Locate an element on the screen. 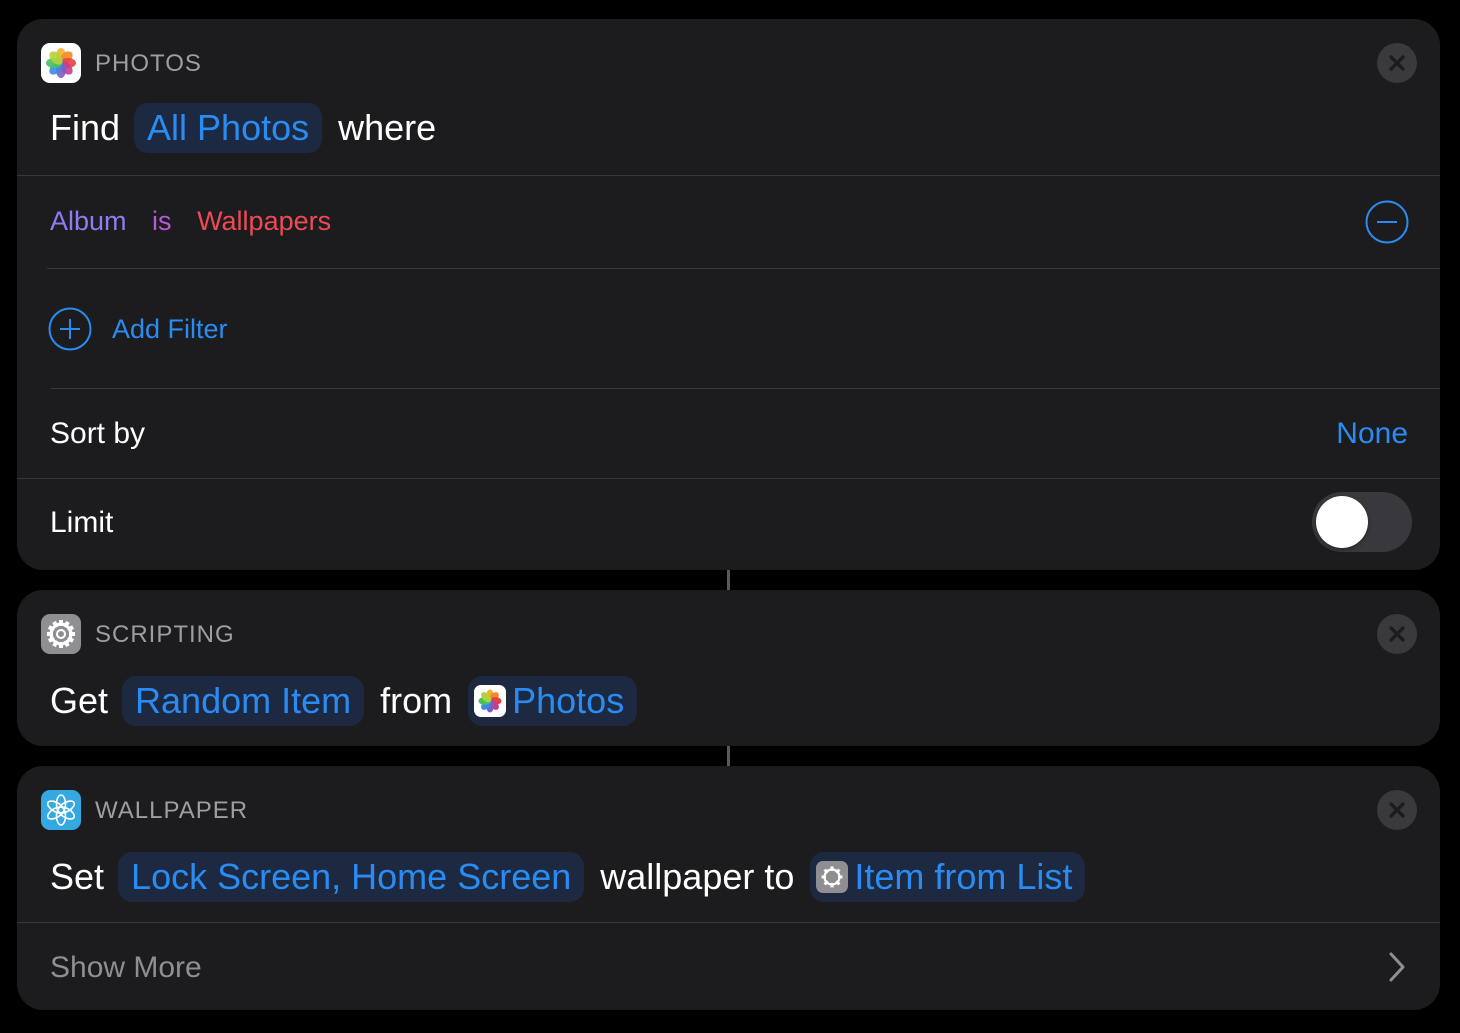 The height and width of the screenshot is (1033, 1460). find-word: Find is located at coordinates (85, 127).